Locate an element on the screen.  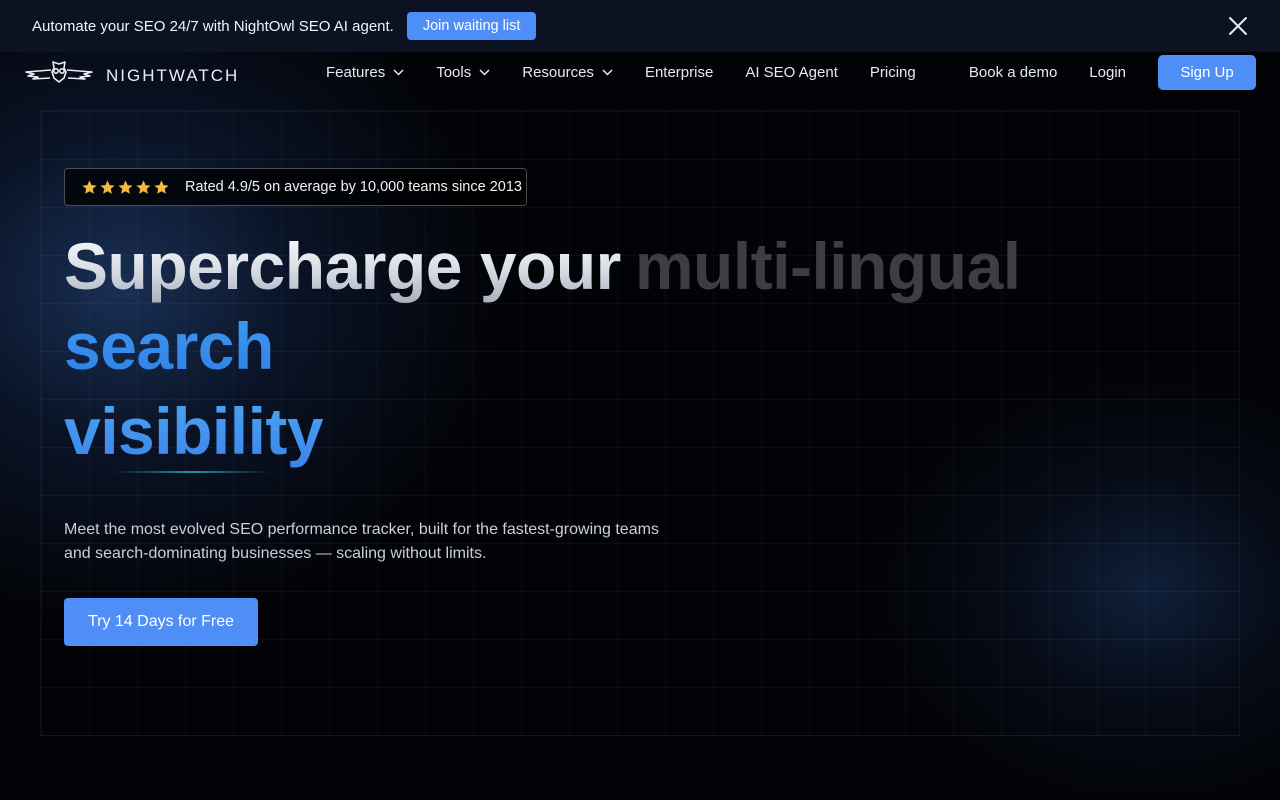
nav-item-enterprise: Enterprise is located at coordinates (679, 72).